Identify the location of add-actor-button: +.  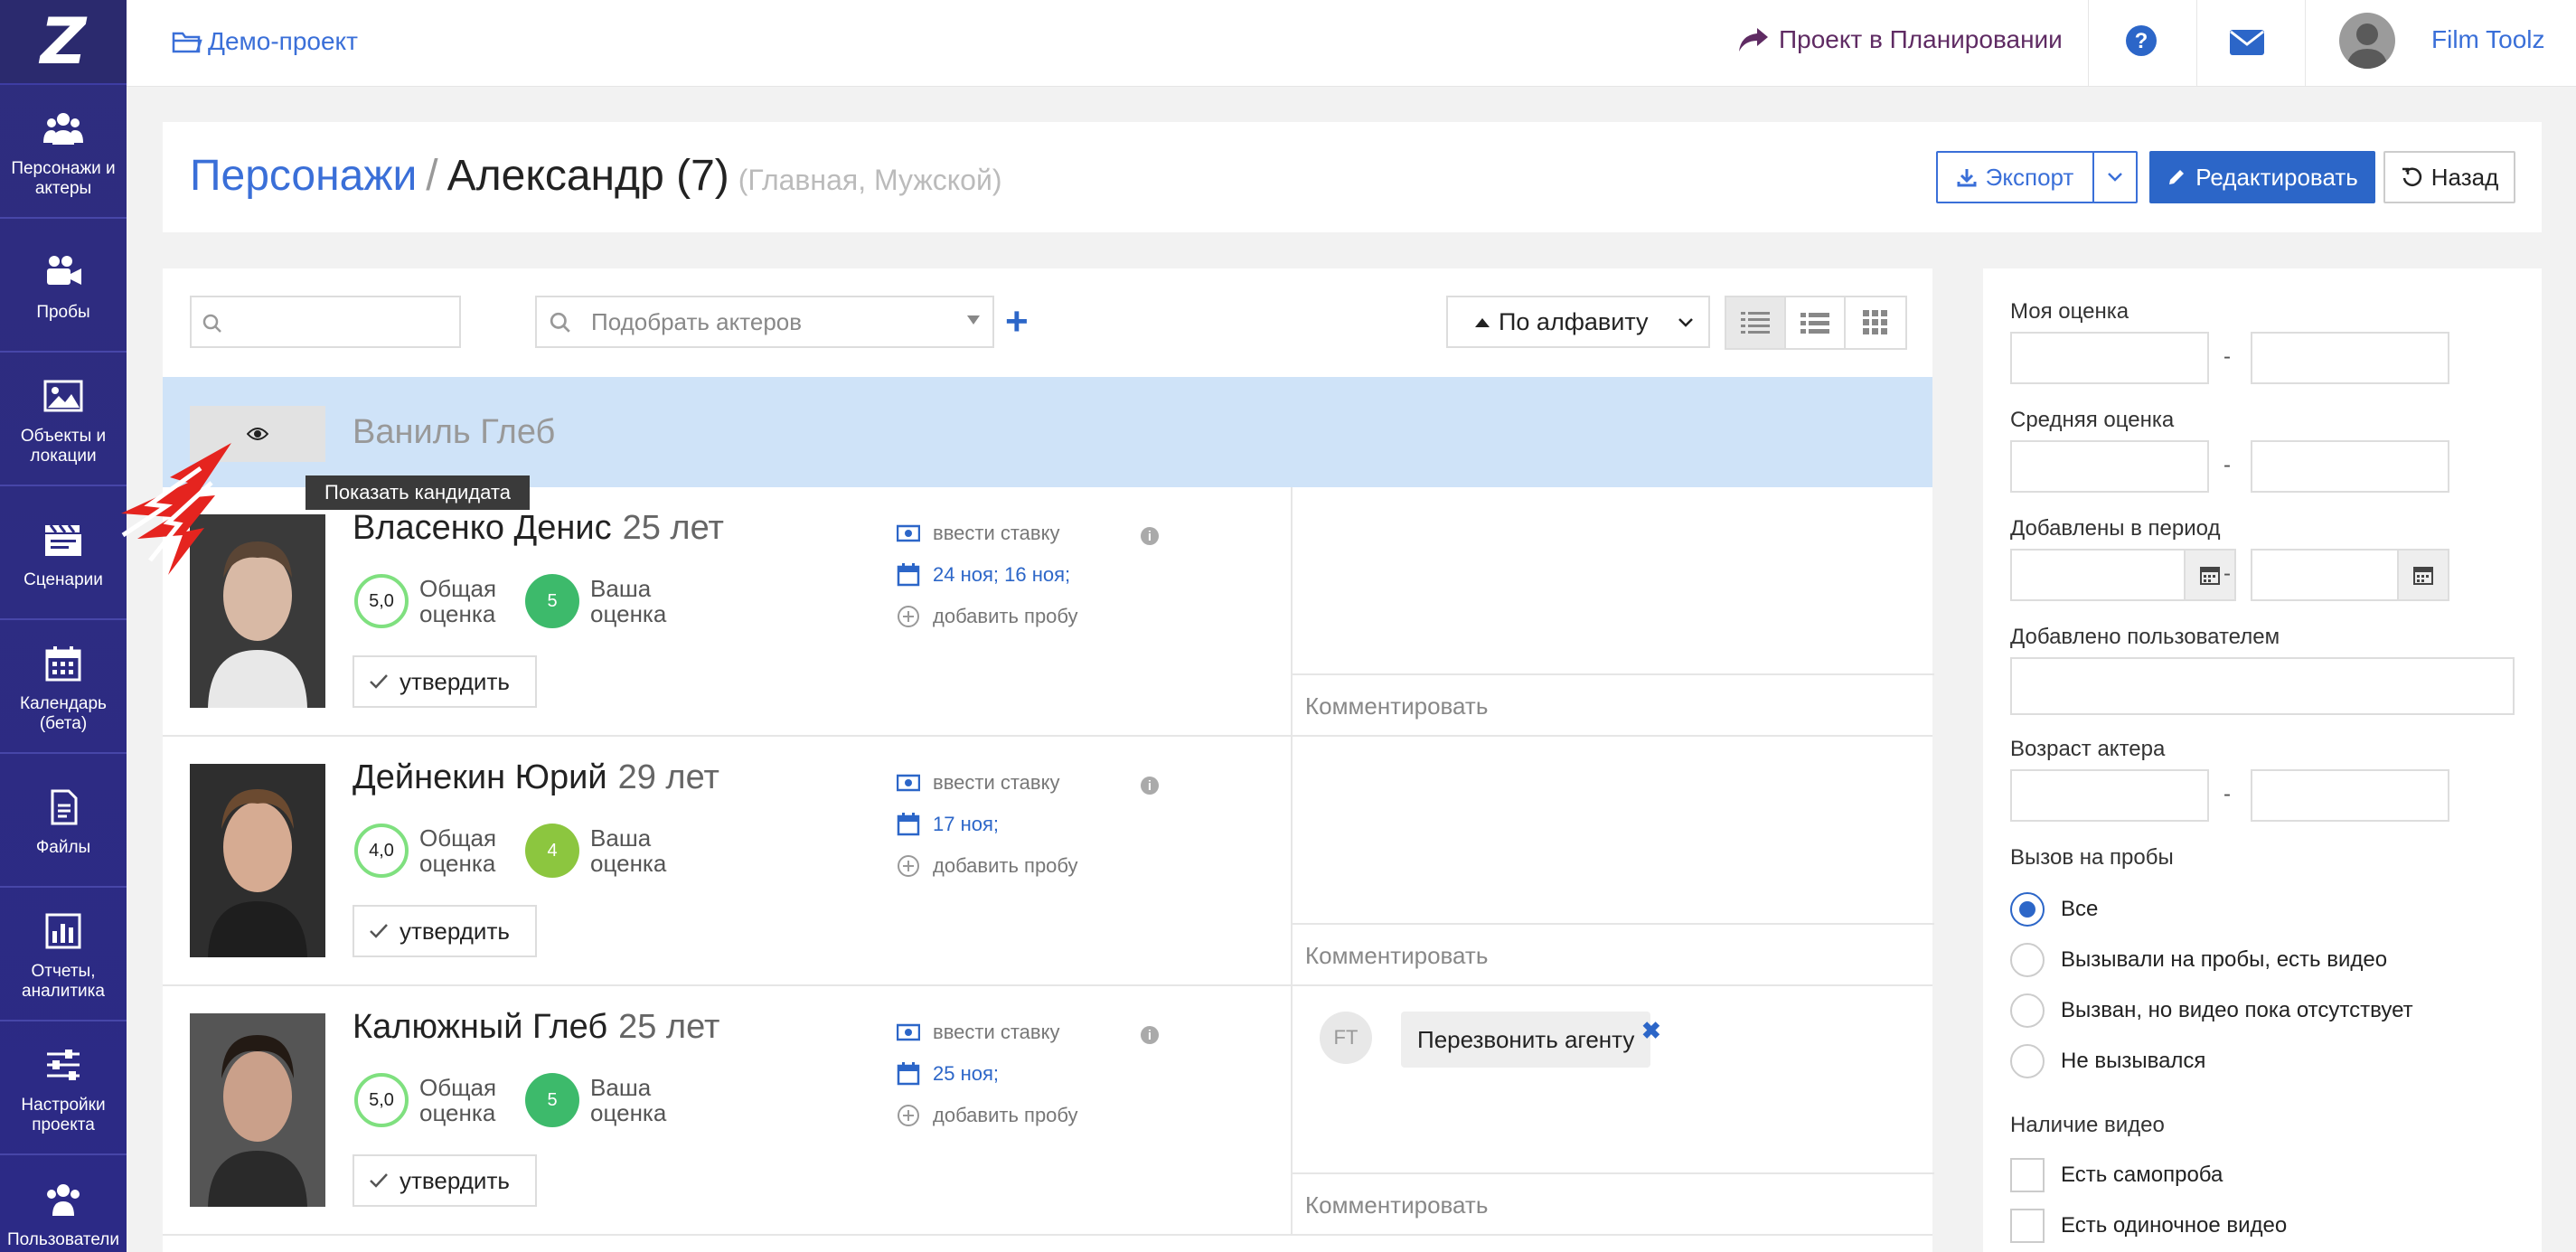
(1017, 322).